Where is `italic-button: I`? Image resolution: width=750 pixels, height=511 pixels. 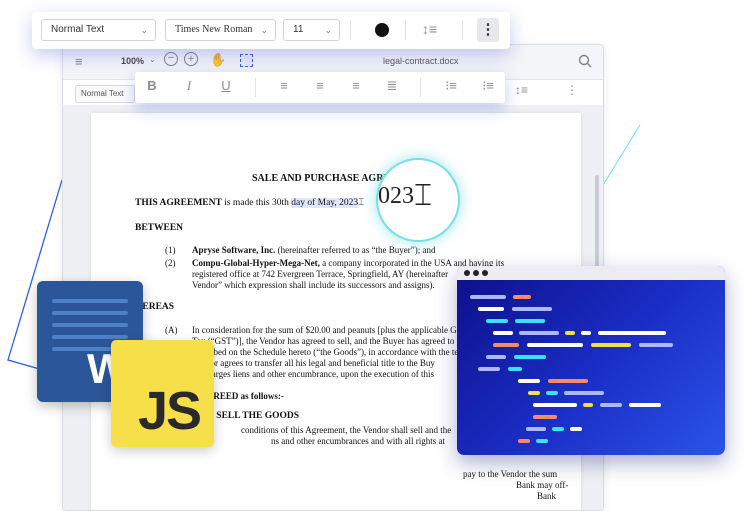
italic-button: I is located at coordinates (189, 86).